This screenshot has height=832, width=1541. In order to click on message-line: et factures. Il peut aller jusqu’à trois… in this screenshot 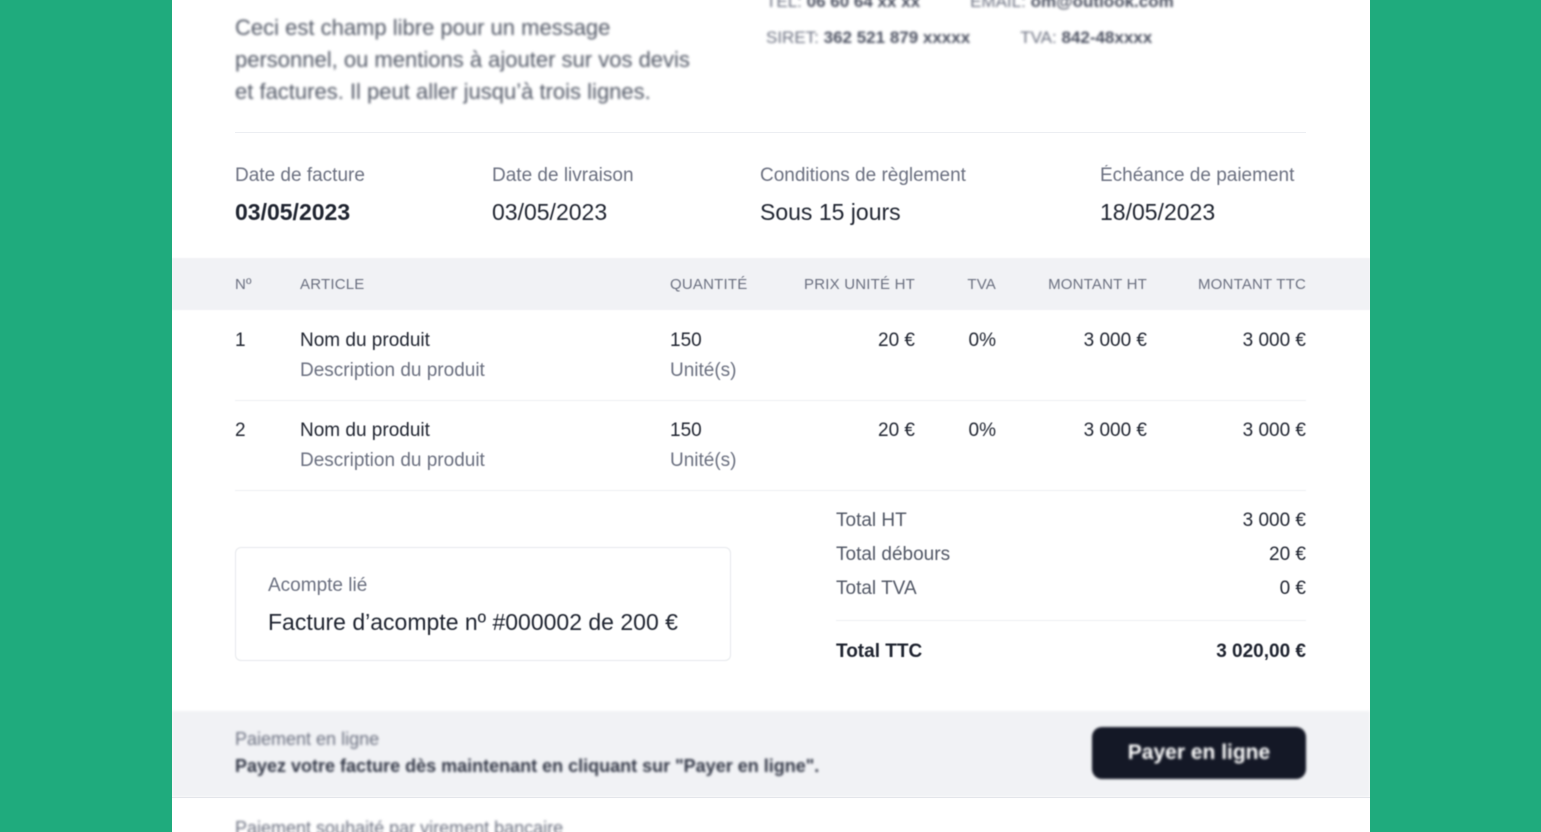, I will do `click(443, 91)`.